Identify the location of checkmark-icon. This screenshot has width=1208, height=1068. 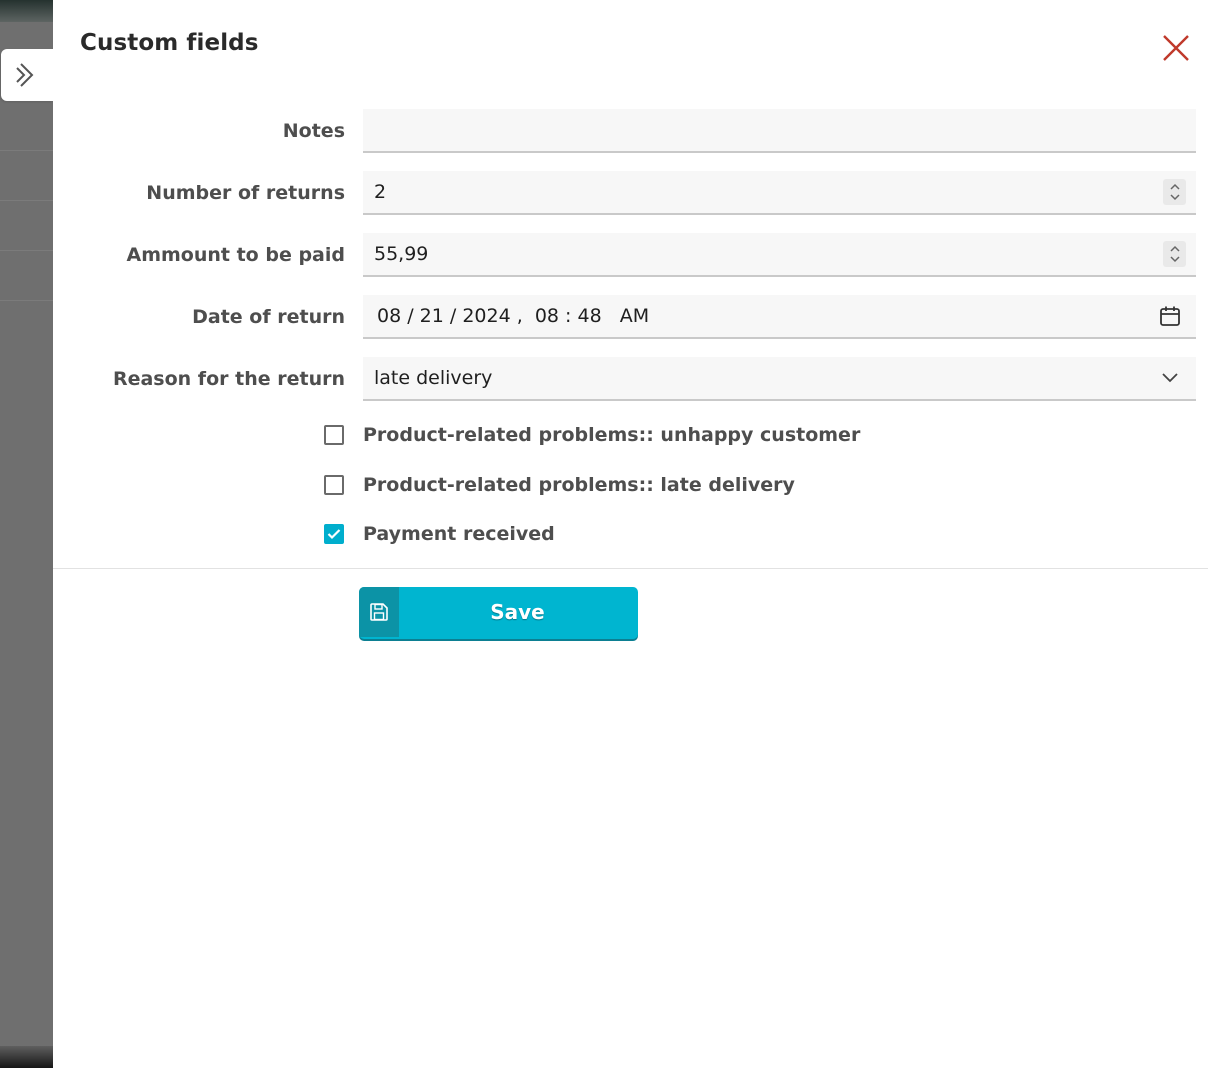
(334, 534).